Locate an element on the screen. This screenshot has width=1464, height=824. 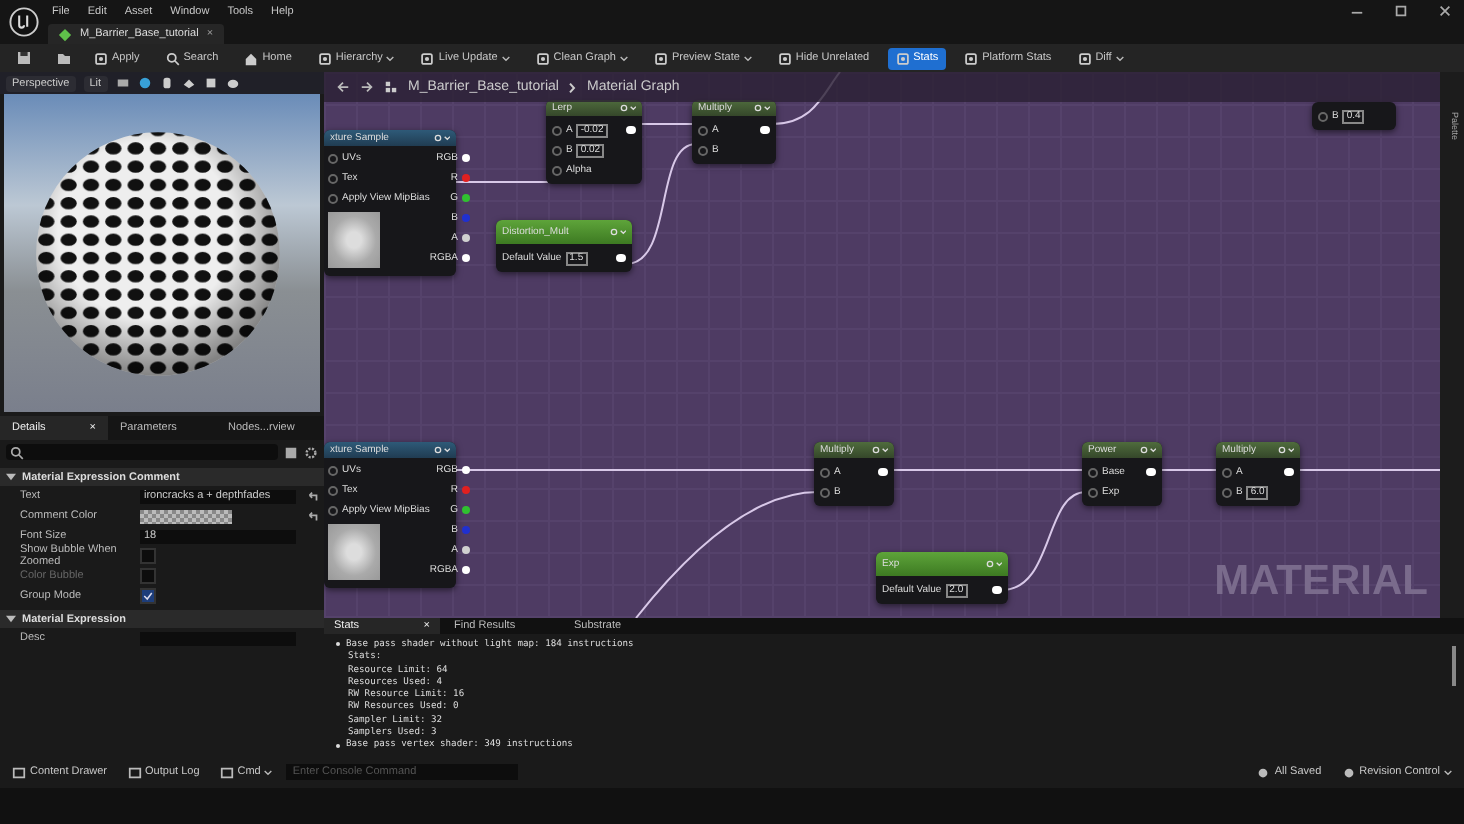
scrollbar is located at coordinates (1454, 666).